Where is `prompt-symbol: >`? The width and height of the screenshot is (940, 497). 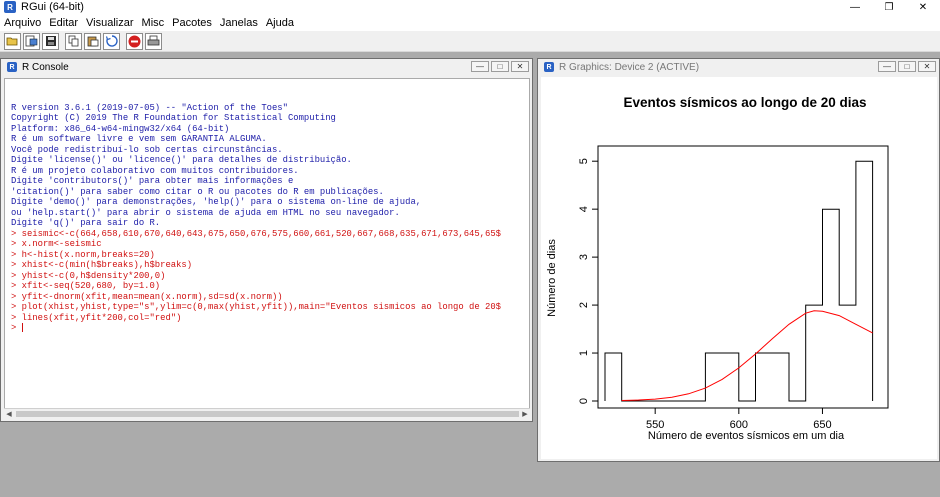
prompt-symbol: > is located at coordinates (16, 328).